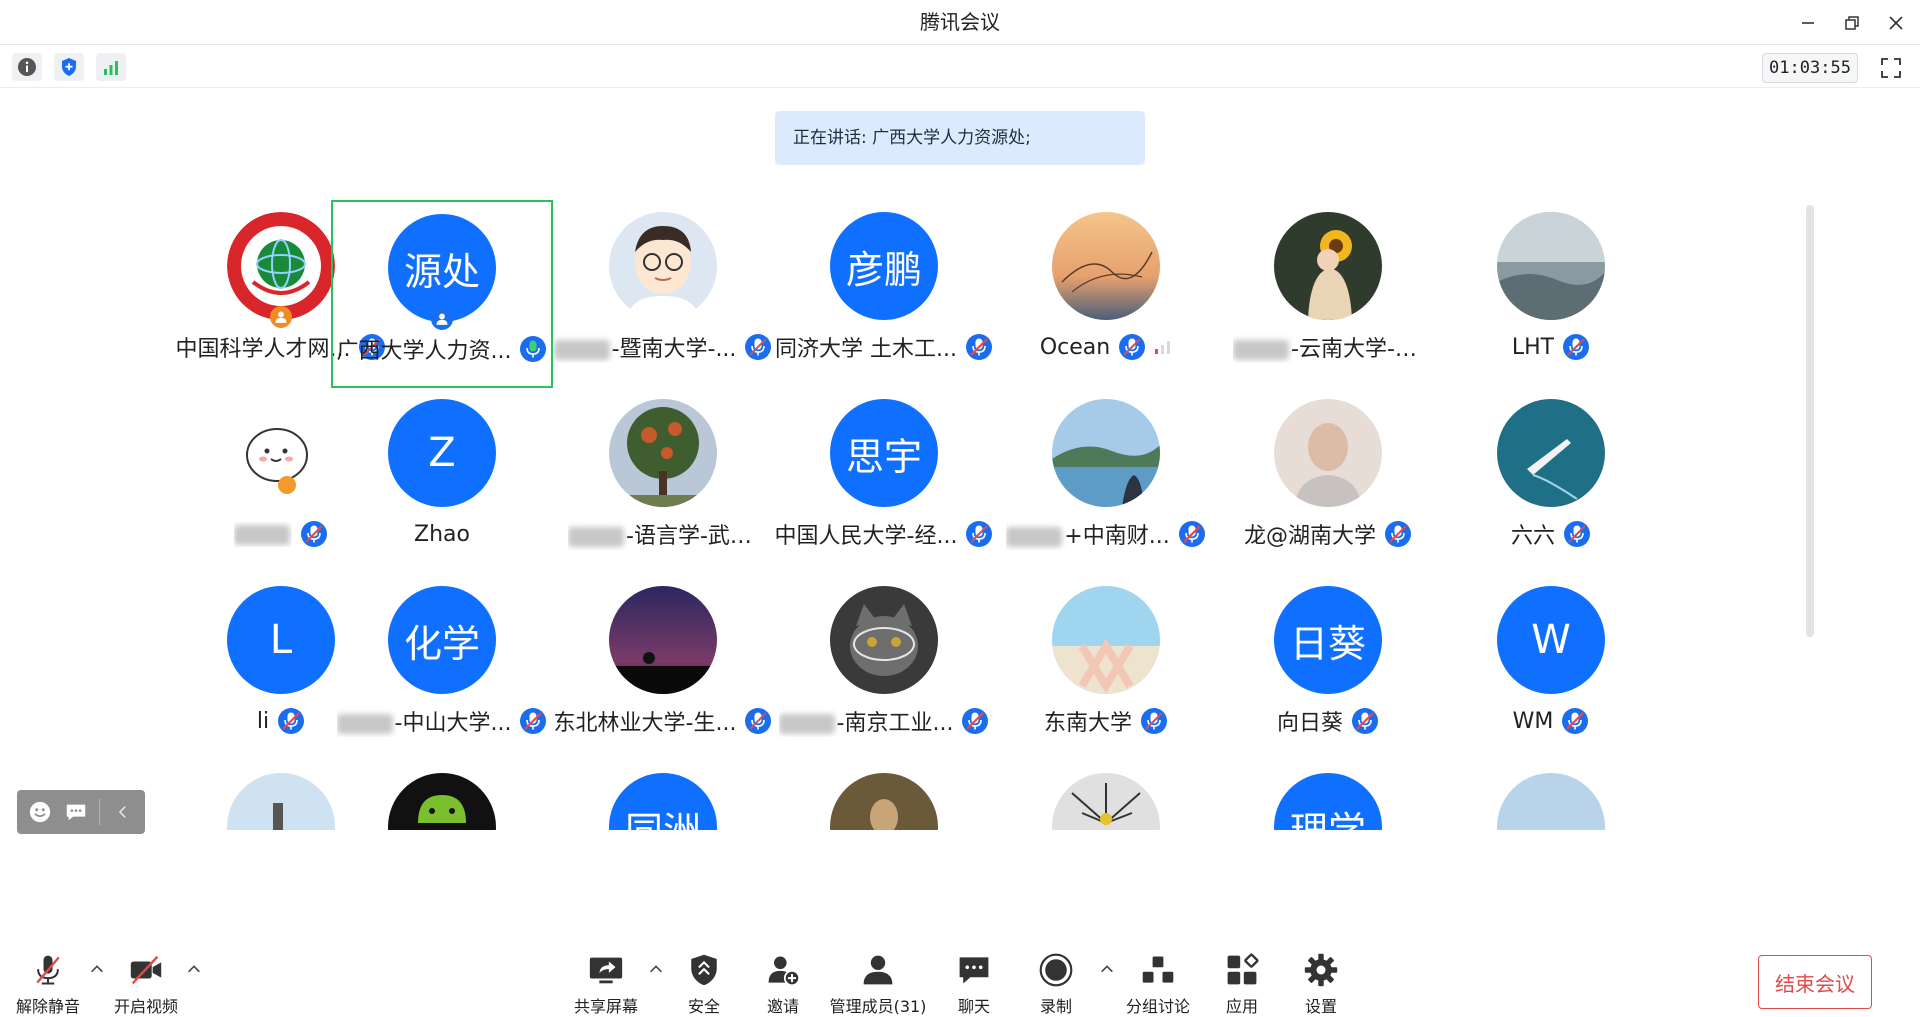 This screenshot has width=1920, height=1017. What do you see at coordinates (878, 978) in the screenshot?
I see `manage-members-button: 管理成员(31)` at bounding box center [878, 978].